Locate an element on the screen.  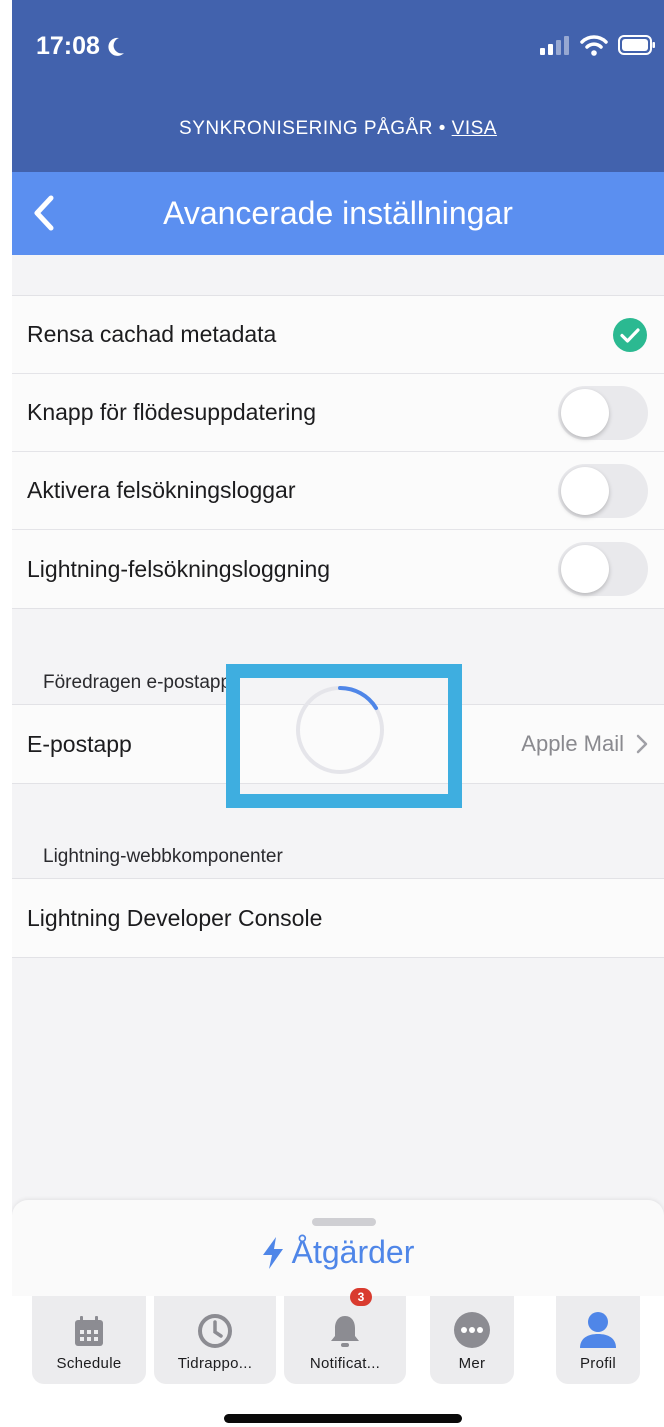
loading-spinner-icon is located at coordinates (340, 729).